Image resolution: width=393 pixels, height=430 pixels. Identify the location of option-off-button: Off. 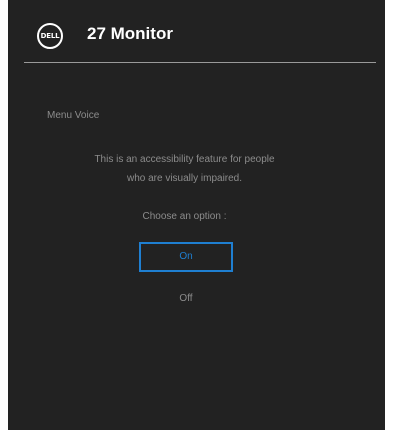
(186, 299).